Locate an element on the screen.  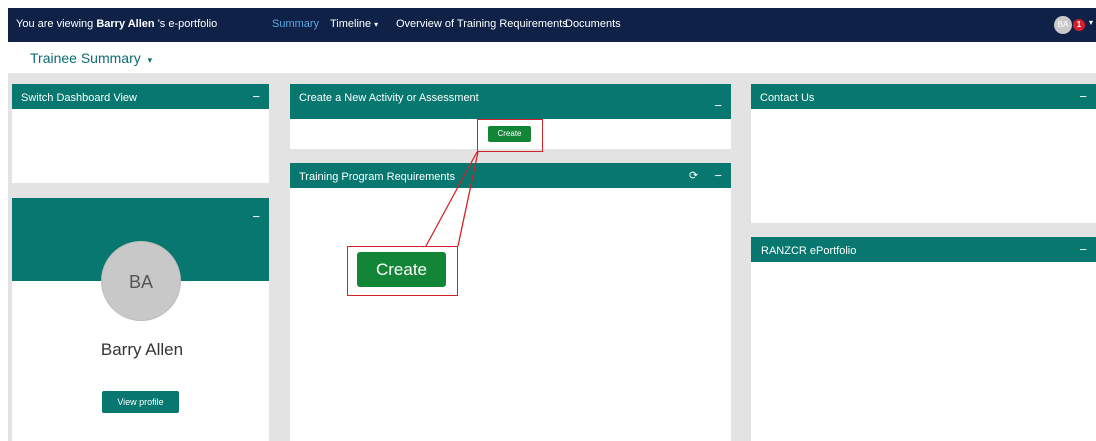
user-avatar: BA is located at coordinates (1063, 25).